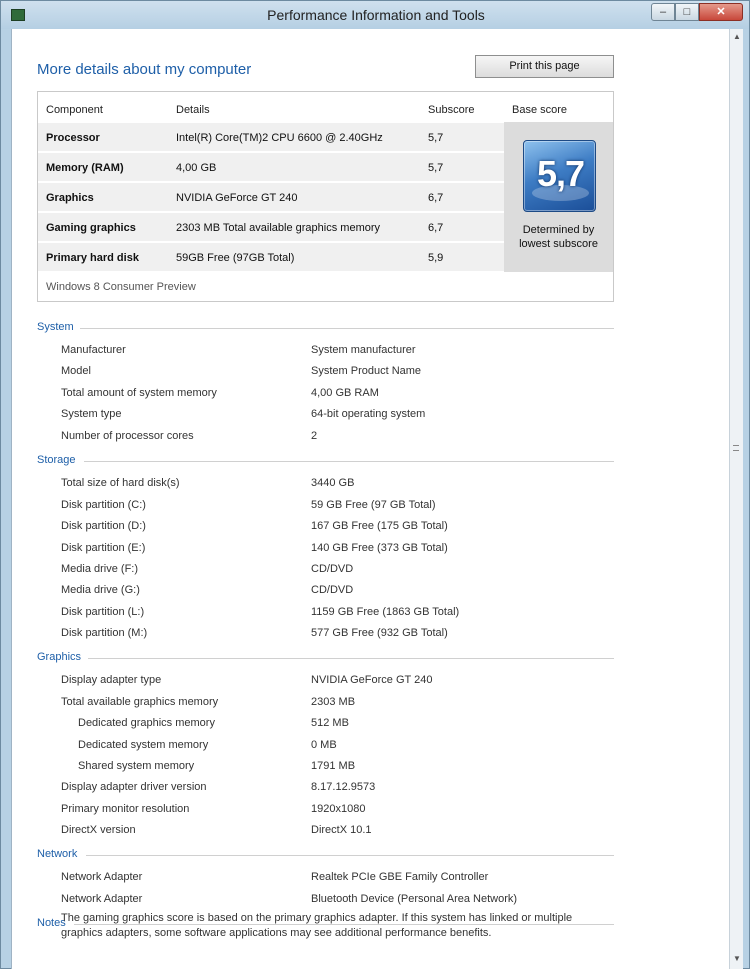 This screenshot has height=969, width=750. What do you see at coordinates (385, 612) in the screenshot?
I see `property-value: 1159 GB Free (1863 GB Total)` at bounding box center [385, 612].